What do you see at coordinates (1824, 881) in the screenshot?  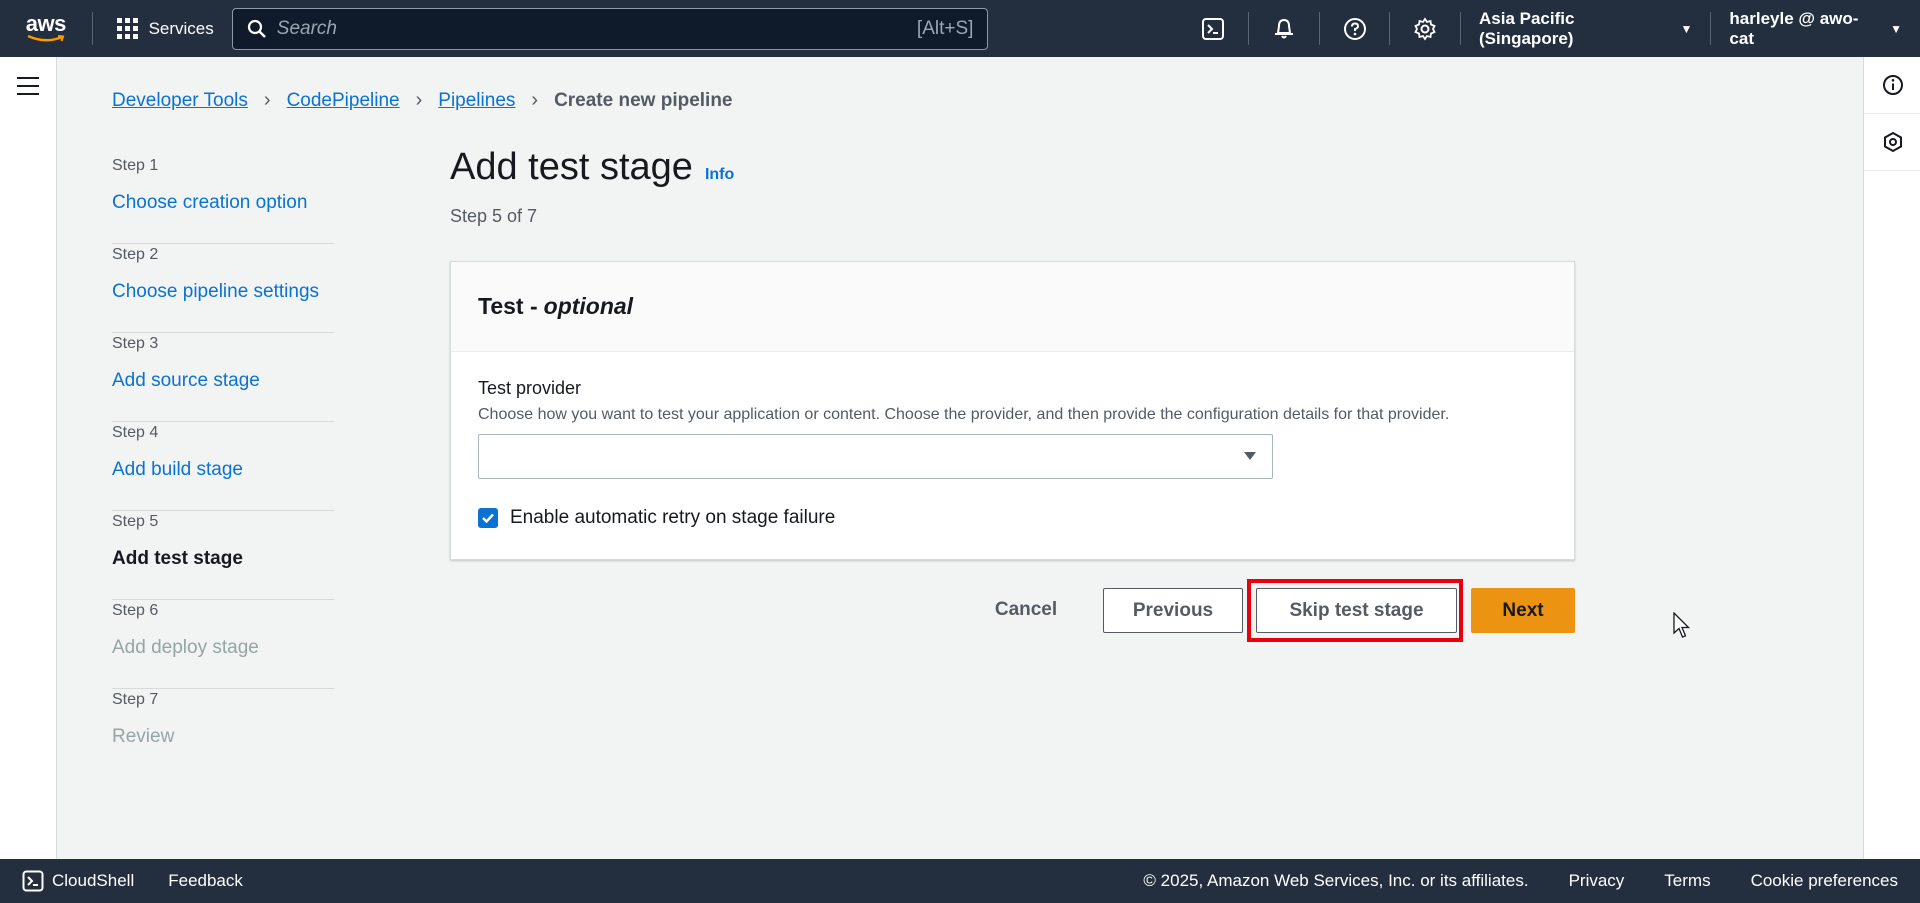 I see `cookie-preferences-link: Cookie preferences` at bounding box center [1824, 881].